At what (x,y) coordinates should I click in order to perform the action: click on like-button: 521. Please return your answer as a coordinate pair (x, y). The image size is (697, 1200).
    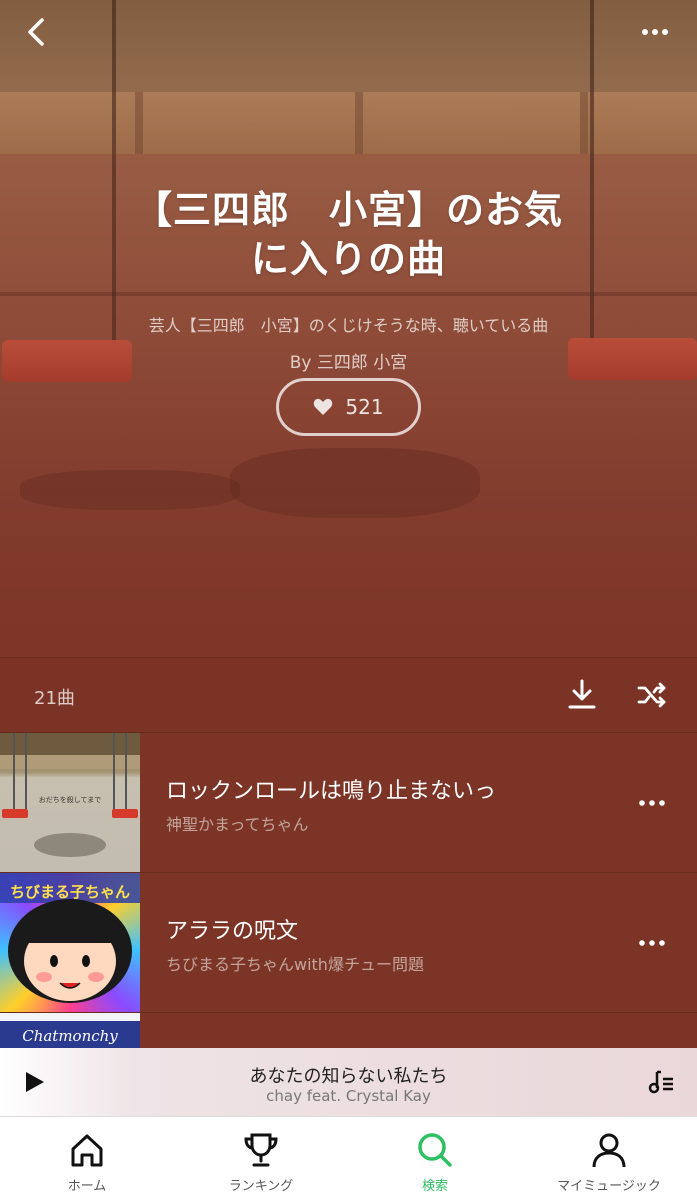
    Looking at the image, I should click on (348, 407).